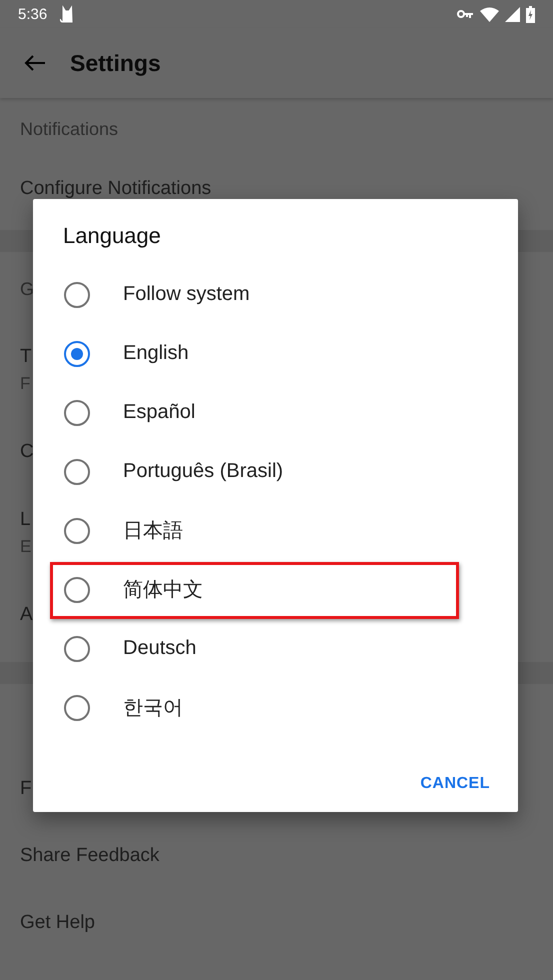 The height and width of the screenshot is (980, 553). What do you see at coordinates (159, 648) in the screenshot?
I see `option-label: Deutsch` at bounding box center [159, 648].